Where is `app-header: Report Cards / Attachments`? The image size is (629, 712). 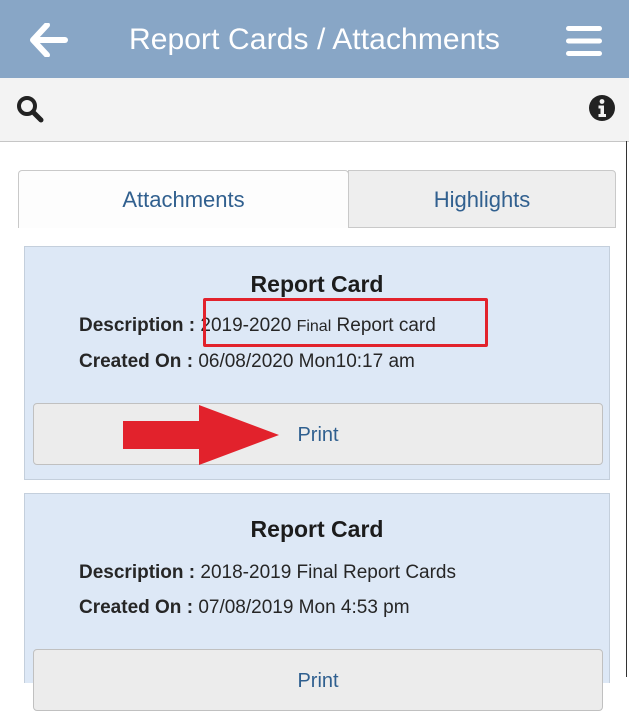
app-header: Report Cards / Attachments is located at coordinates (314, 39).